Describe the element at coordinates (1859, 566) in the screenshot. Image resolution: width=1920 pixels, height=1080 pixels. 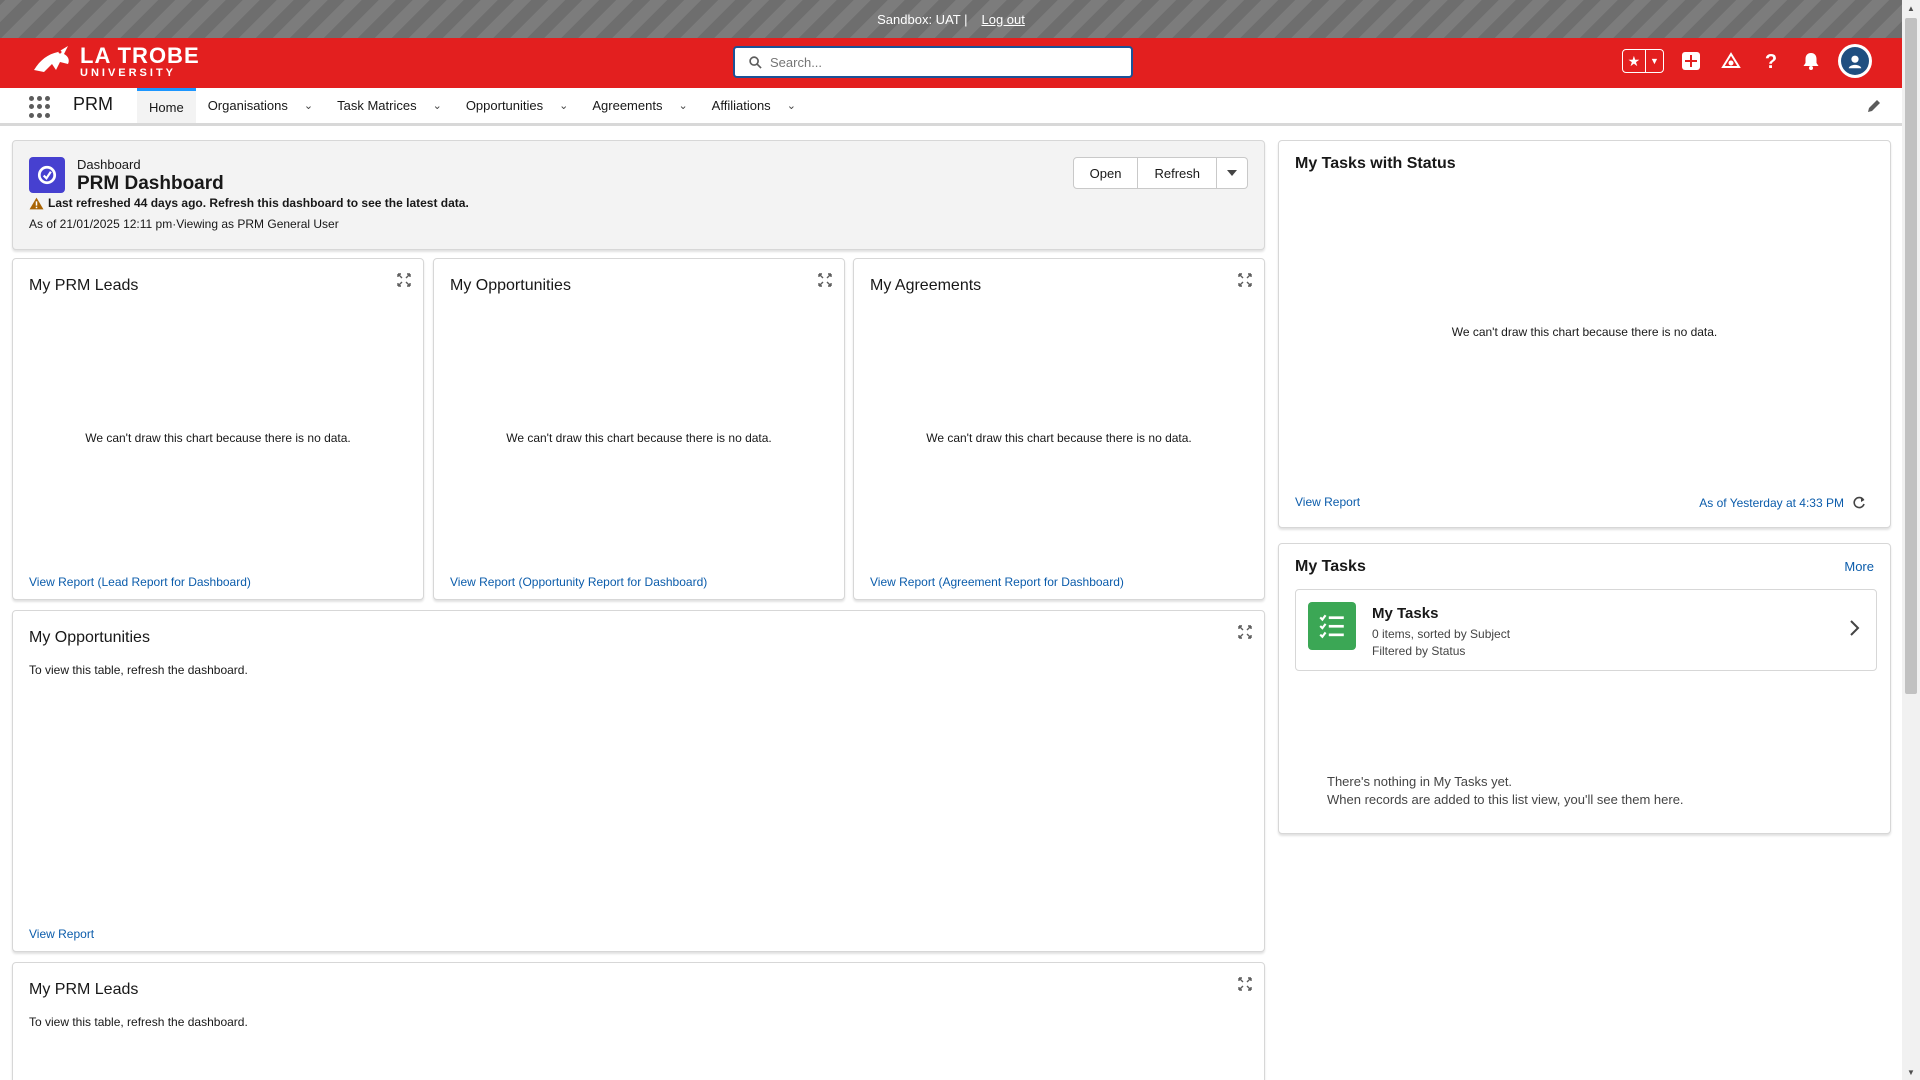
I see `more-link: More` at that location.